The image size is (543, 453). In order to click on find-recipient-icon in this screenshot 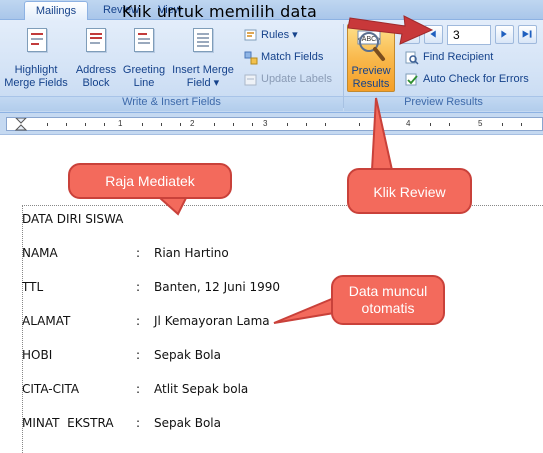, I will do `click(412, 58)`.